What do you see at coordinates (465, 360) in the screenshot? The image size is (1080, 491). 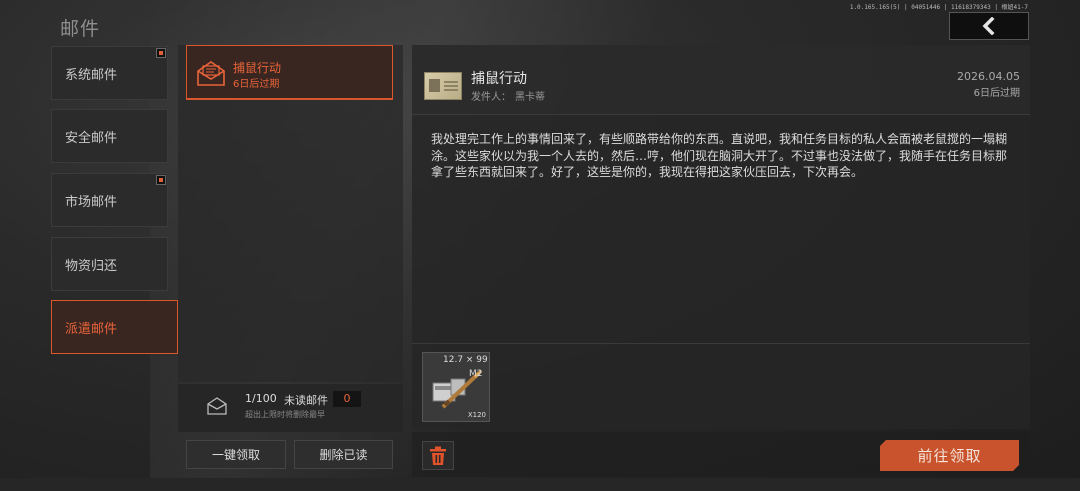 I see `attachment-caliber: 12.7 × 99` at bounding box center [465, 360].